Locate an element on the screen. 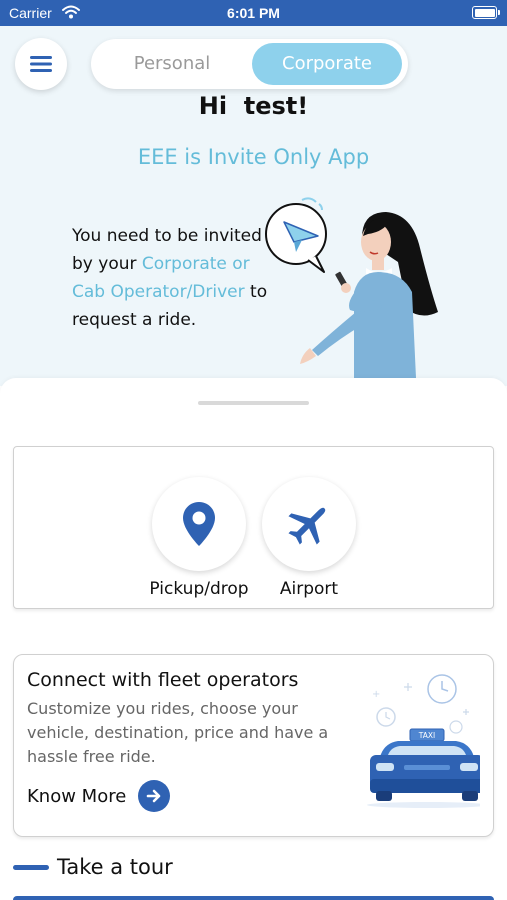  battery-icon is located at coordinates (486, 12).